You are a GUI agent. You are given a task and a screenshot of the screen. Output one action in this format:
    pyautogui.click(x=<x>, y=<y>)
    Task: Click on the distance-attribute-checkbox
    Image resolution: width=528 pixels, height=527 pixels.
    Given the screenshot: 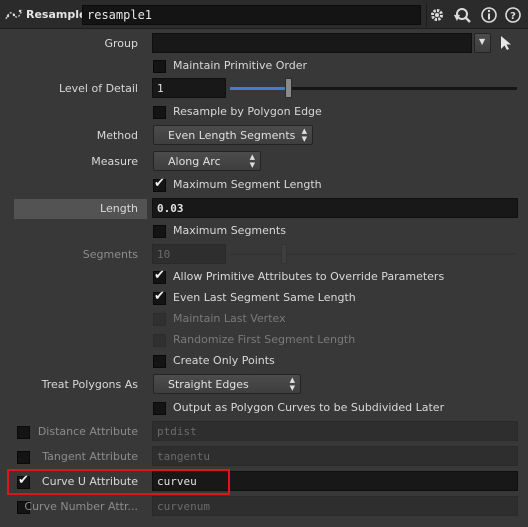 What is the action you would take?
    pyautogui.click(x=23, y=432)
    